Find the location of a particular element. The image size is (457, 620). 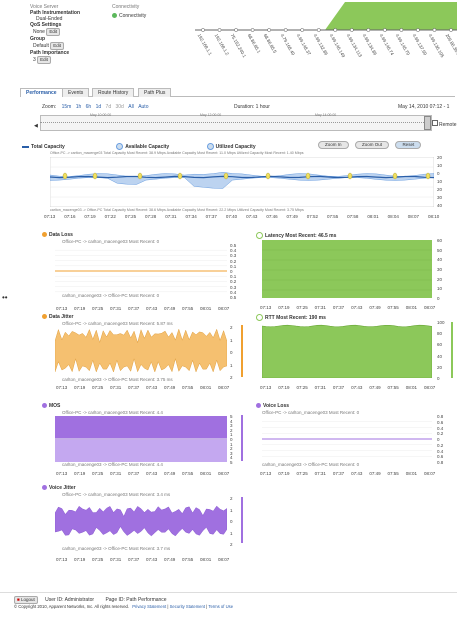

timeline-label-2: May 12:00:00 is located at coordinates (211, 115).